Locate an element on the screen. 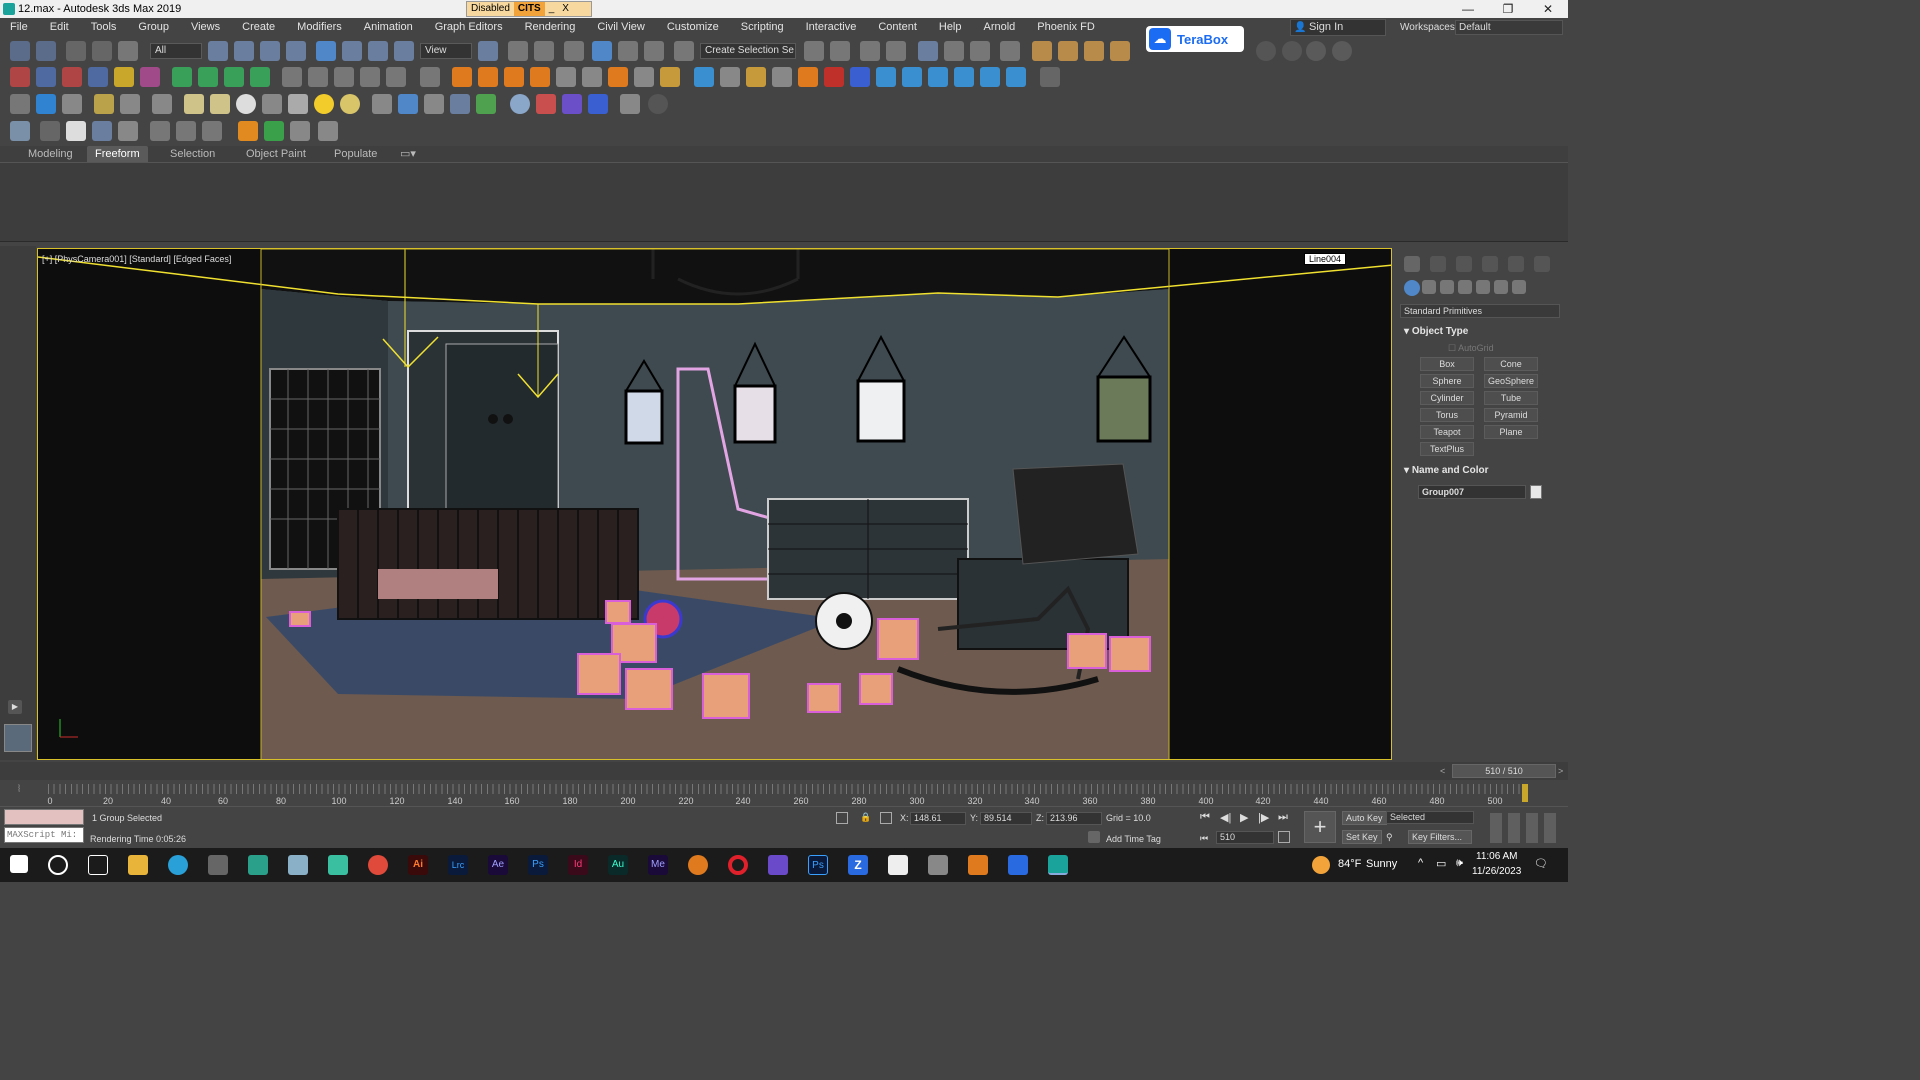 The image size is (1920, 1080). frame-buffer-icon is located at coordinates (630, 104).